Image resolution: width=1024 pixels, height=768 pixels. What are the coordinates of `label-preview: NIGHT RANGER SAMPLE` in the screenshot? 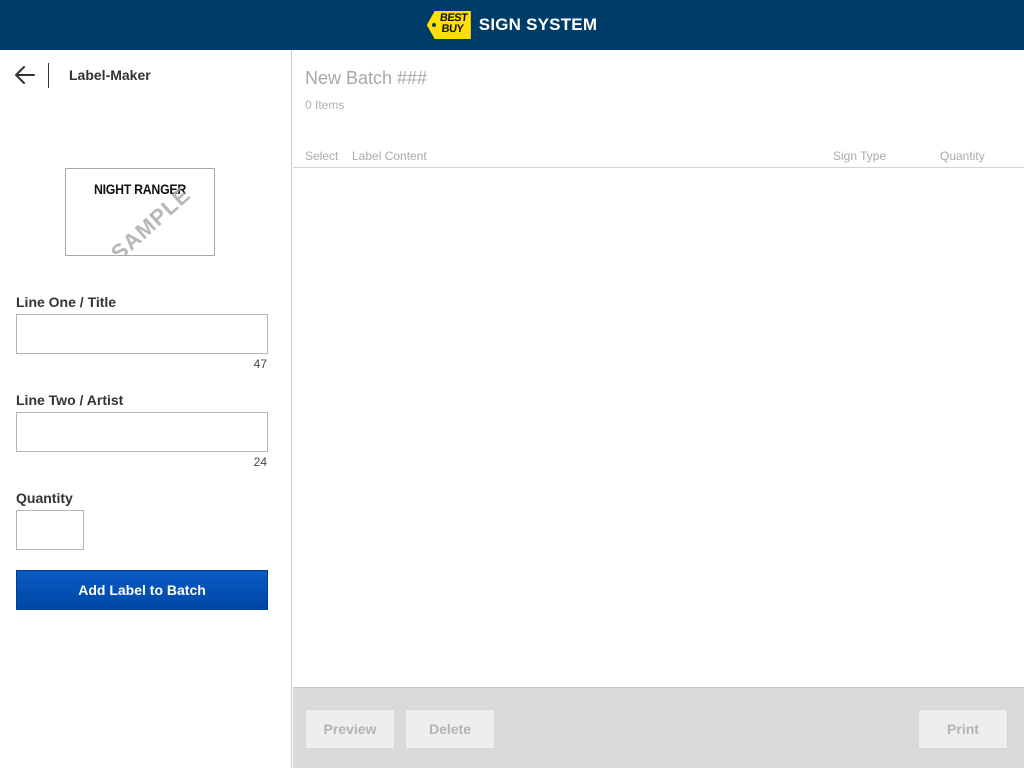 It's located at (140, 212).